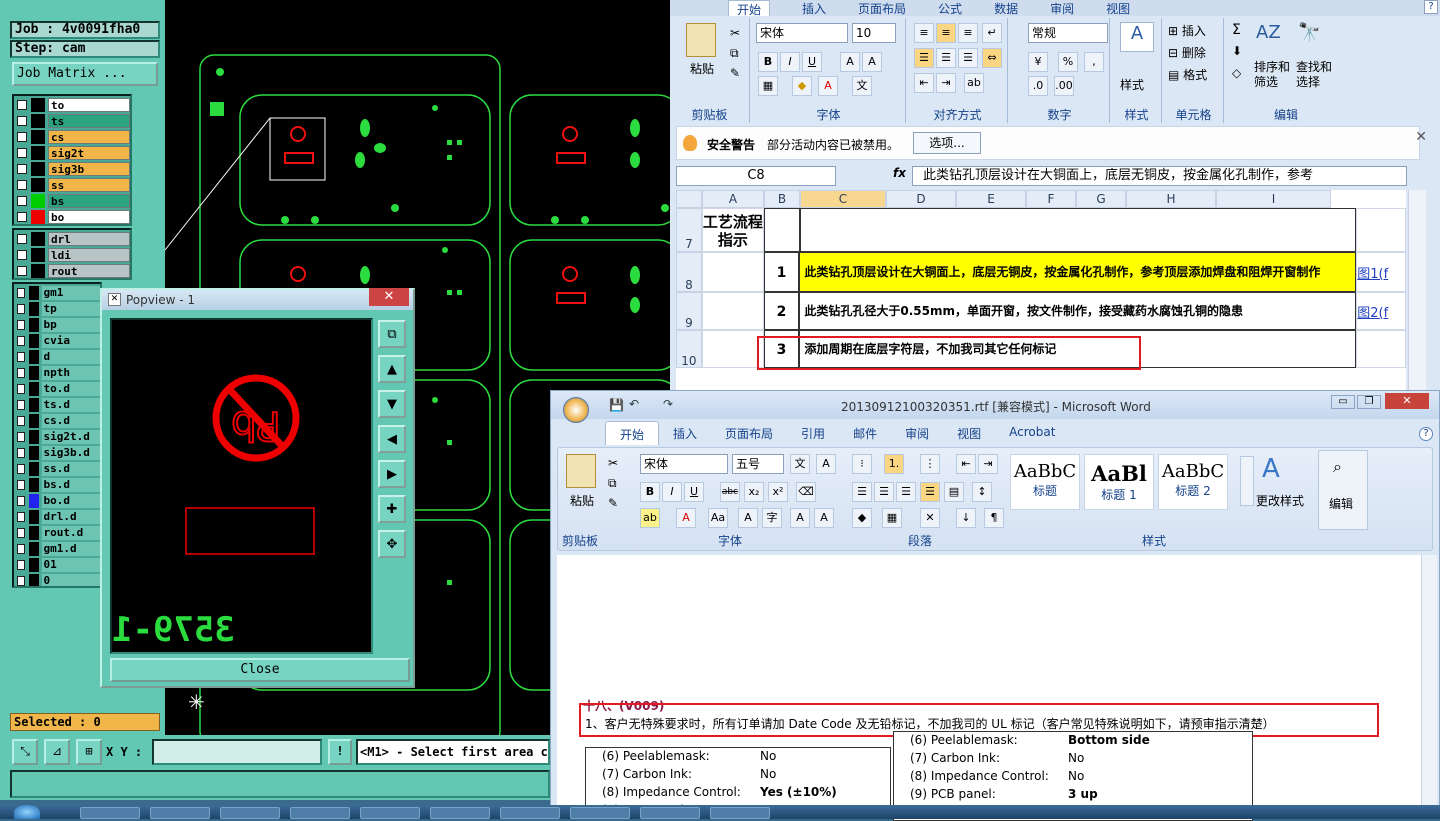  I want to click on sort-filter-button: 排序和 筛选, so click(1272, 75).